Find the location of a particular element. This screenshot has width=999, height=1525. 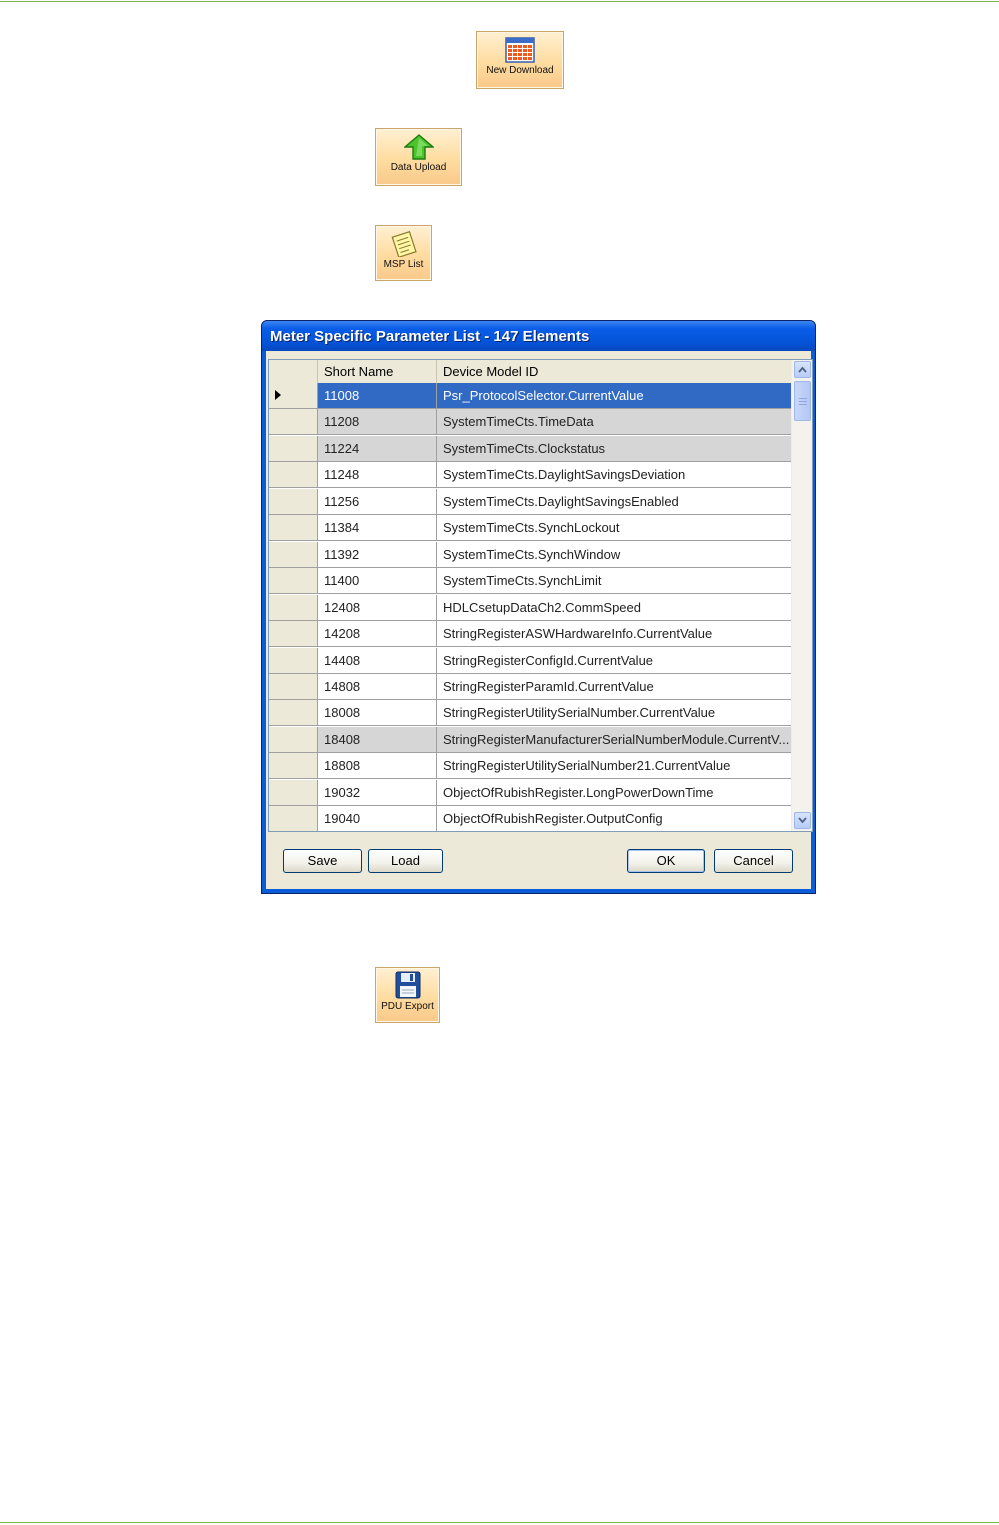

cell-short-name: 11400 is located at coordinates (377, 581).